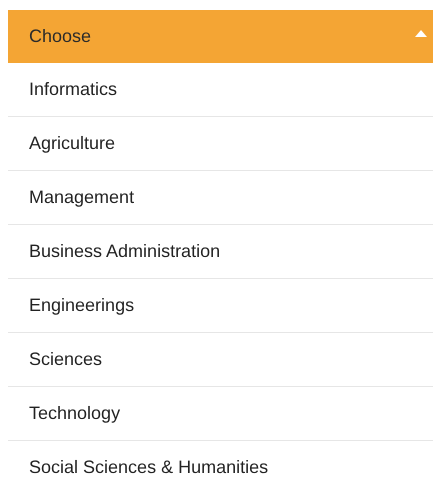  Describe the element at coordinates (60, 36) in the screenshot. I see `dropdown-label: Choose` at that location.